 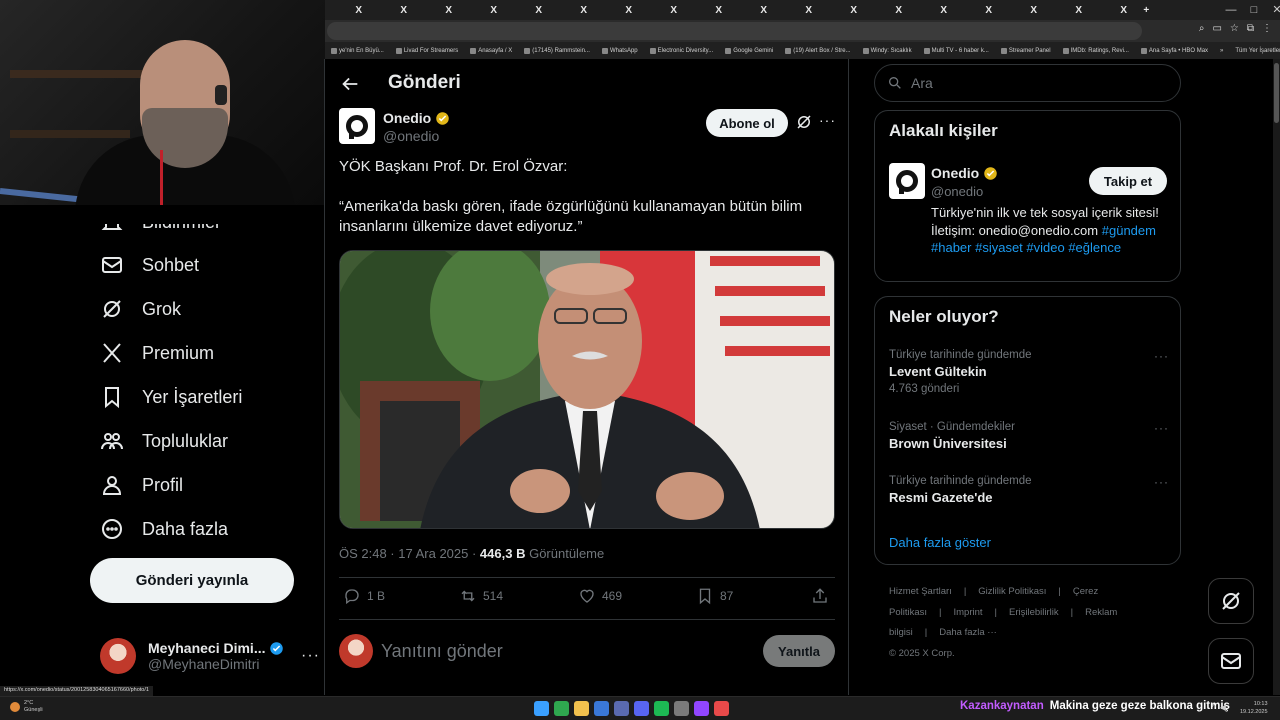 I want to click on bookmark-item: Livad For Streamers, so click(x=427, y=50).